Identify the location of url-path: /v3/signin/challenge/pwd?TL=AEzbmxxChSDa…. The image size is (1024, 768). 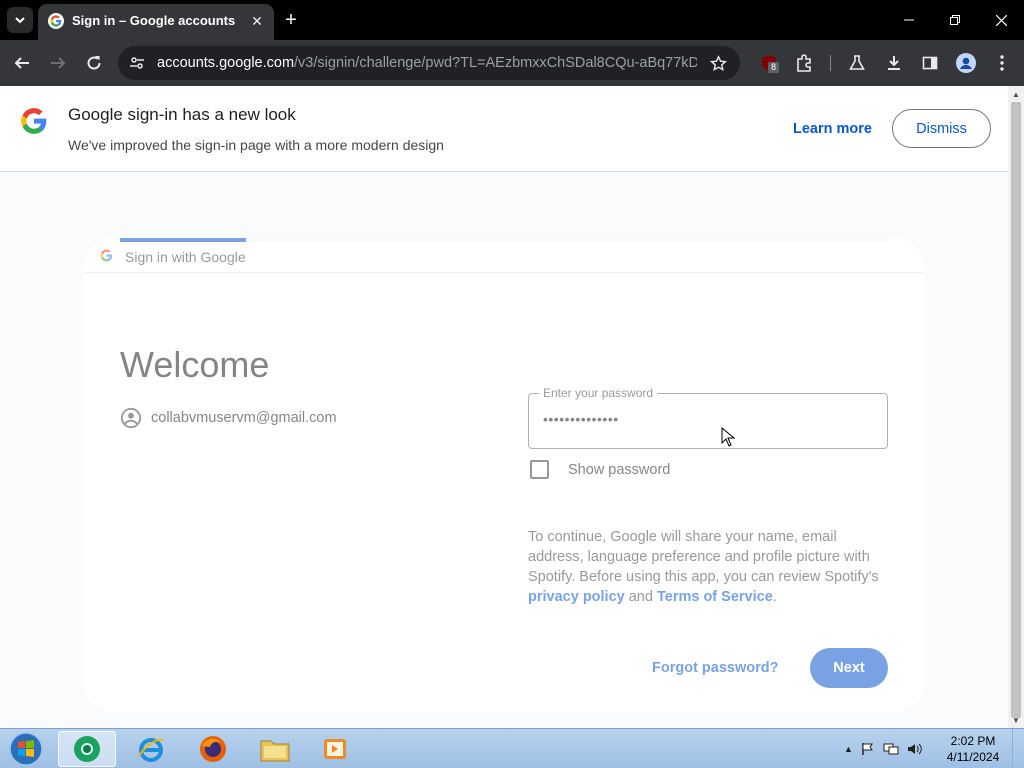
(495, 63).